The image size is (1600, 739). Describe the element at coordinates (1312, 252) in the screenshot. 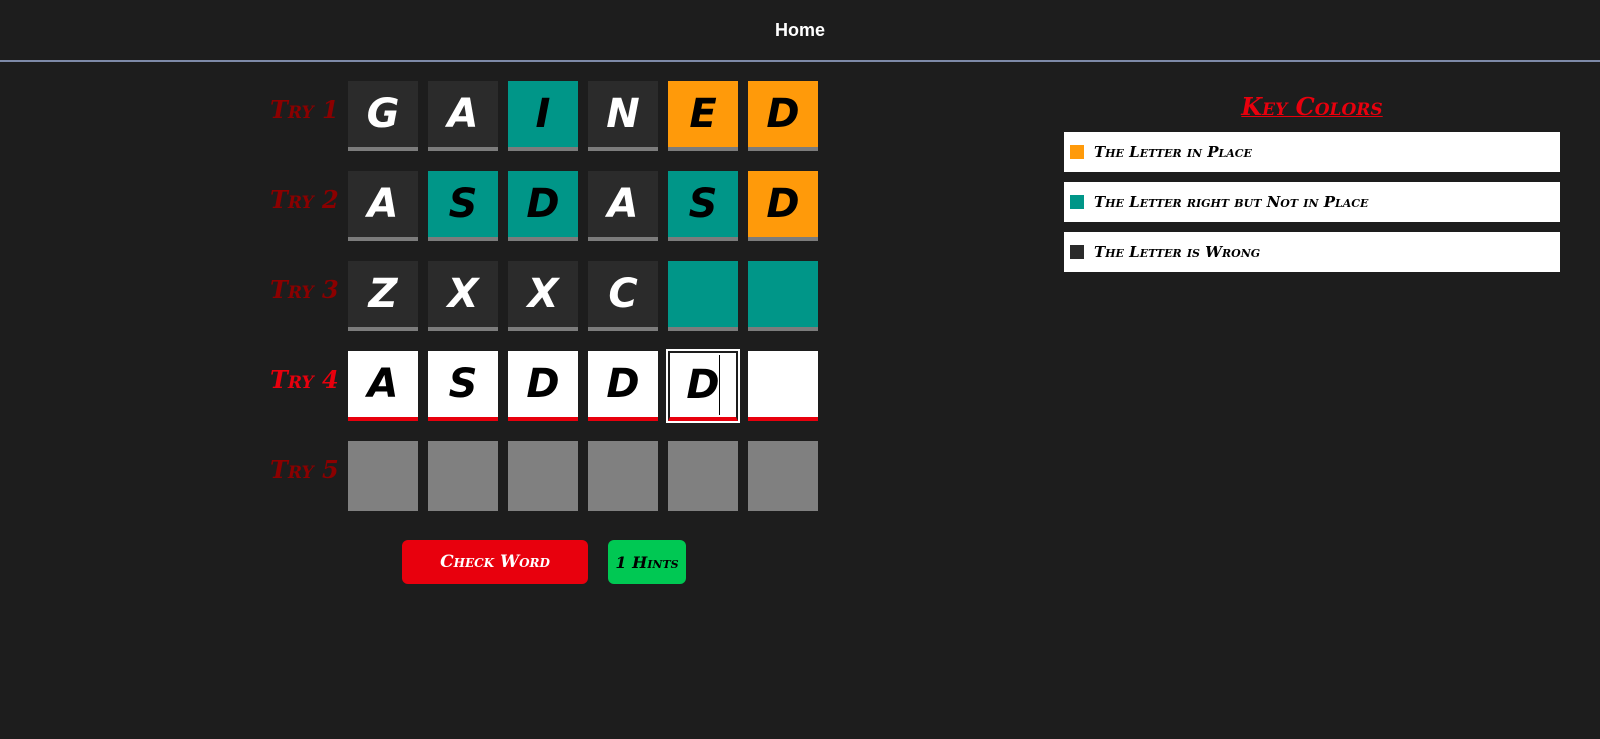

I see `legend-item-wrong: The Letter is Wrong` at that location.